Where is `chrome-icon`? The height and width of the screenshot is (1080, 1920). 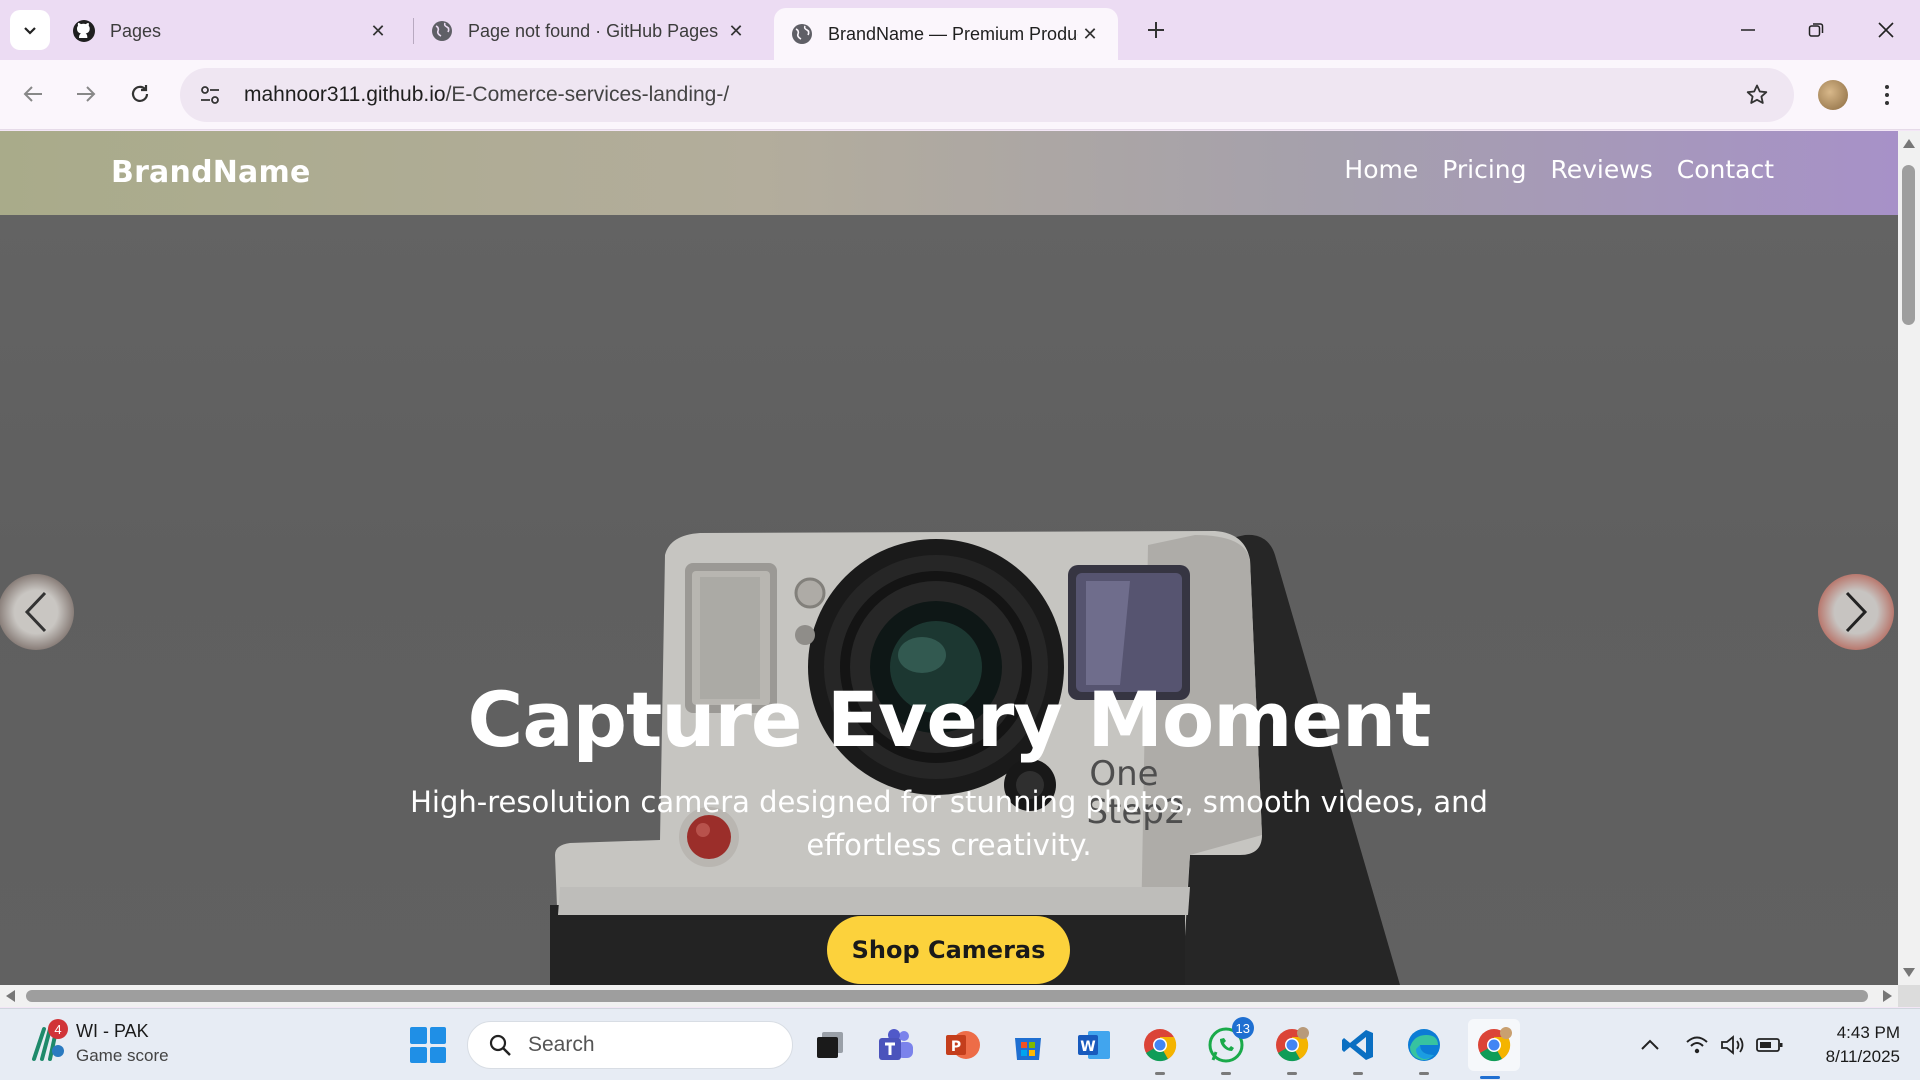
chrome-icon is located at coordinates (1160, 1049).